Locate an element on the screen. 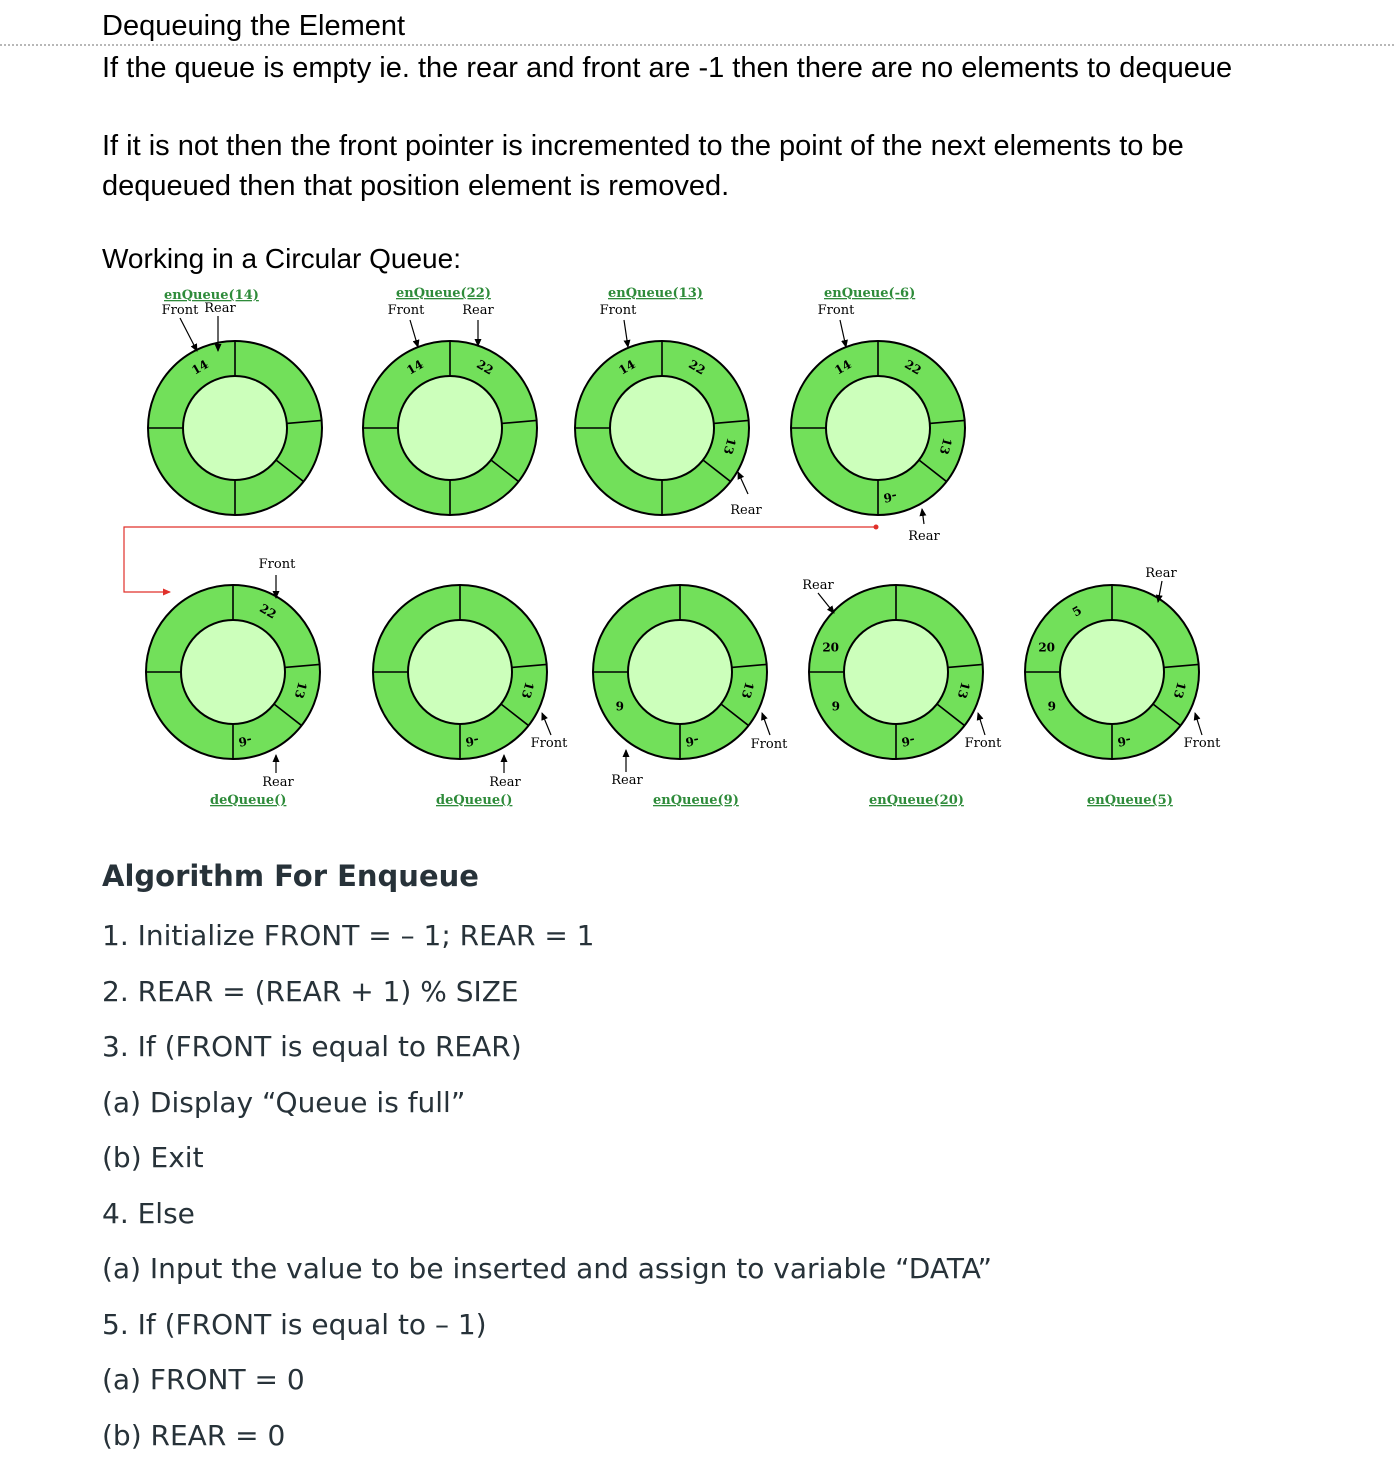 The width and height of the screenshot is (1394, 1463). algorithm-step: (a) FRONT = 0 is located at coordinates (547, 1380).